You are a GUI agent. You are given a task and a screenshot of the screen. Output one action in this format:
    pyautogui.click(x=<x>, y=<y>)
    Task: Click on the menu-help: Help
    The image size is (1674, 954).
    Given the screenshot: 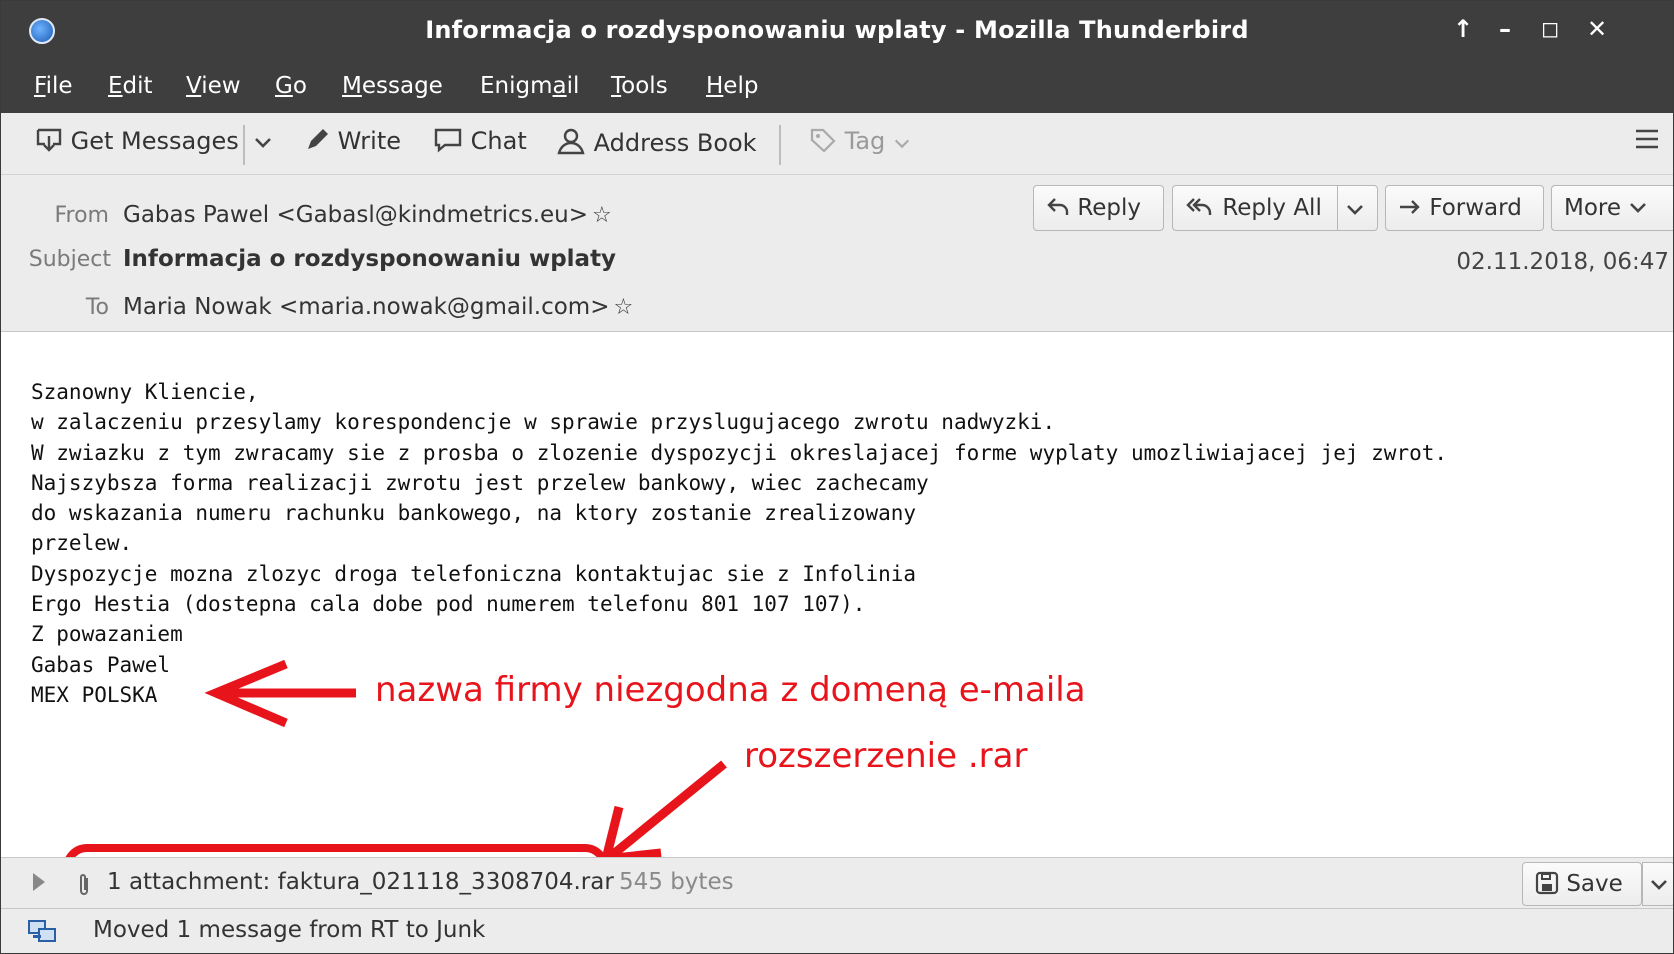 What is the action you would take?
    pyautogui.click(x=732, y=86)
    